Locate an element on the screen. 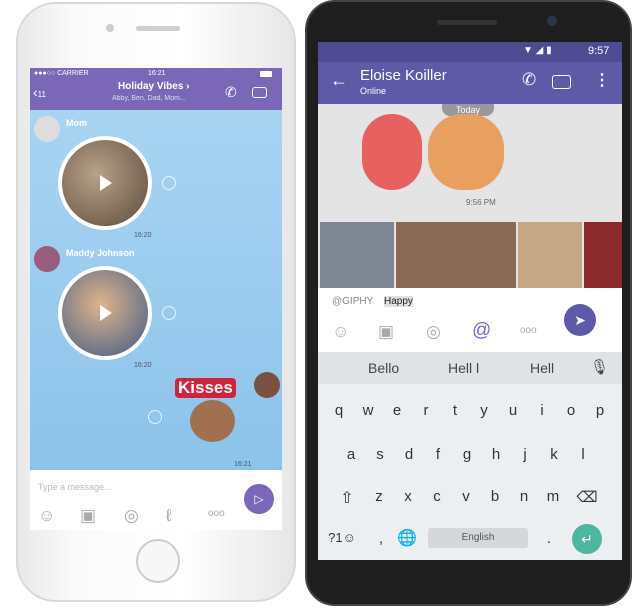  camera is located at coordinates (552, 21).